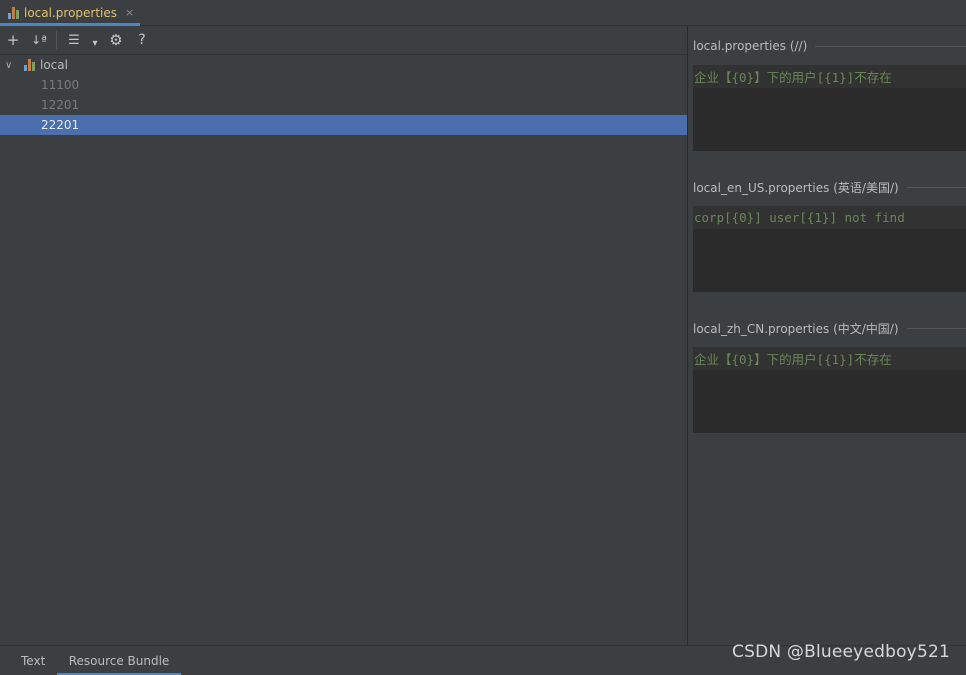  Describe the element at coordinates (343, 65) in the screenshot. I see `tree-node-local: ∨ local` at that location.